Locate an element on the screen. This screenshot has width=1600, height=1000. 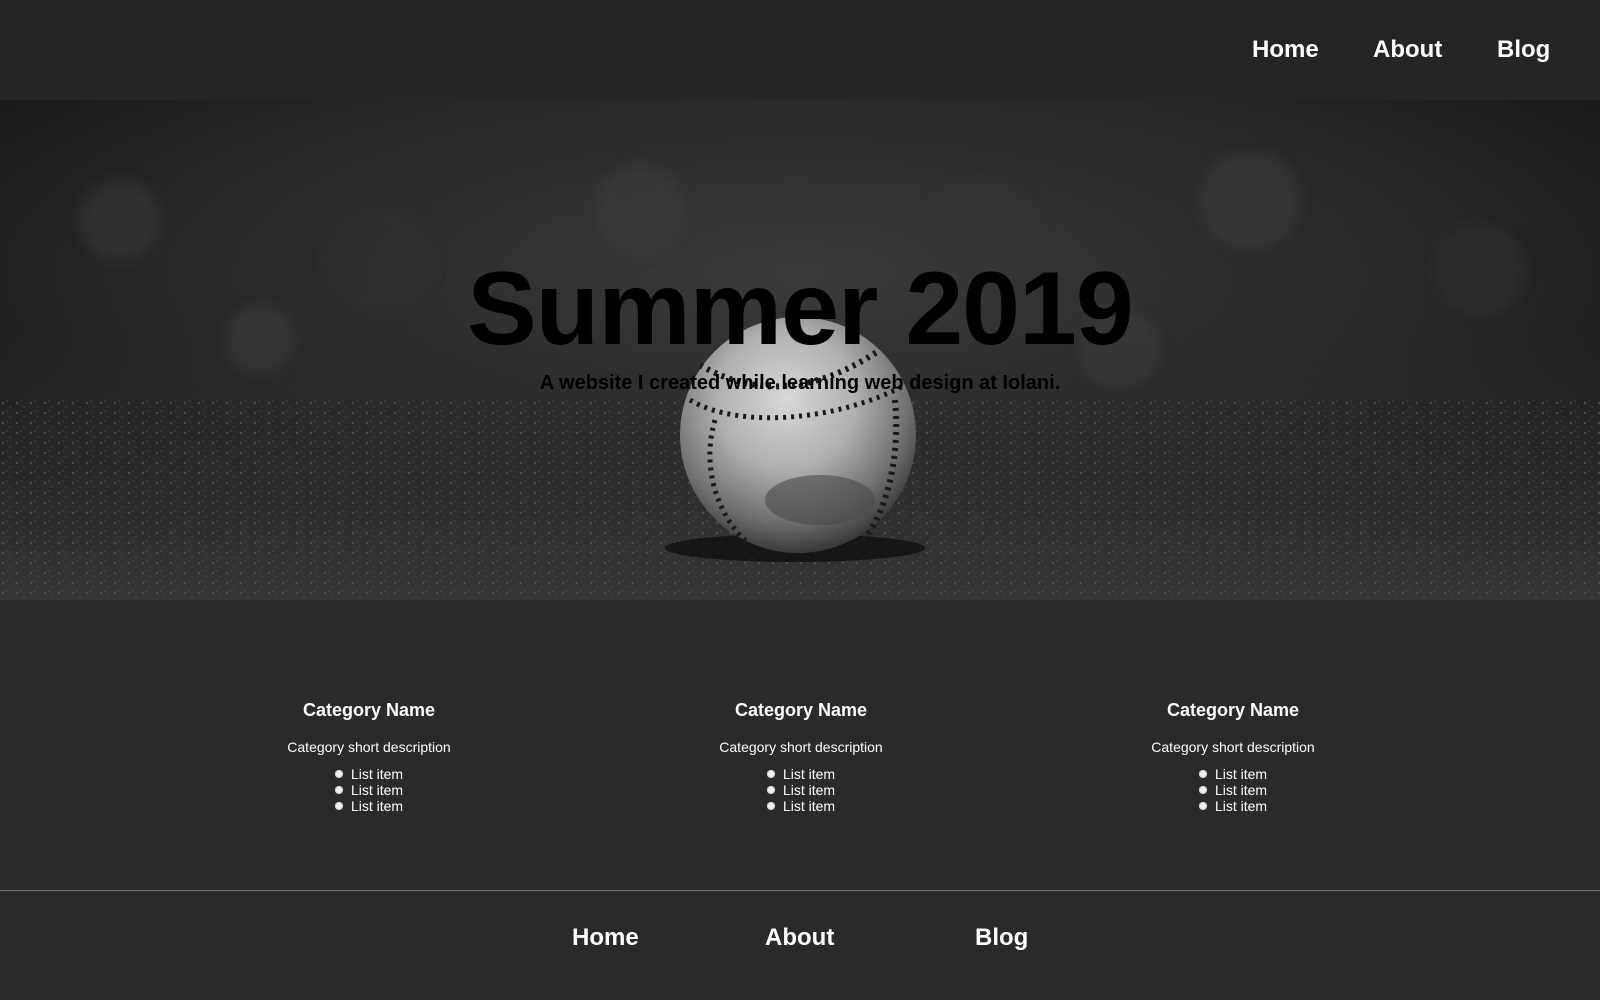
footer-link-blog: Blog is located at coordinates (1001, 938).